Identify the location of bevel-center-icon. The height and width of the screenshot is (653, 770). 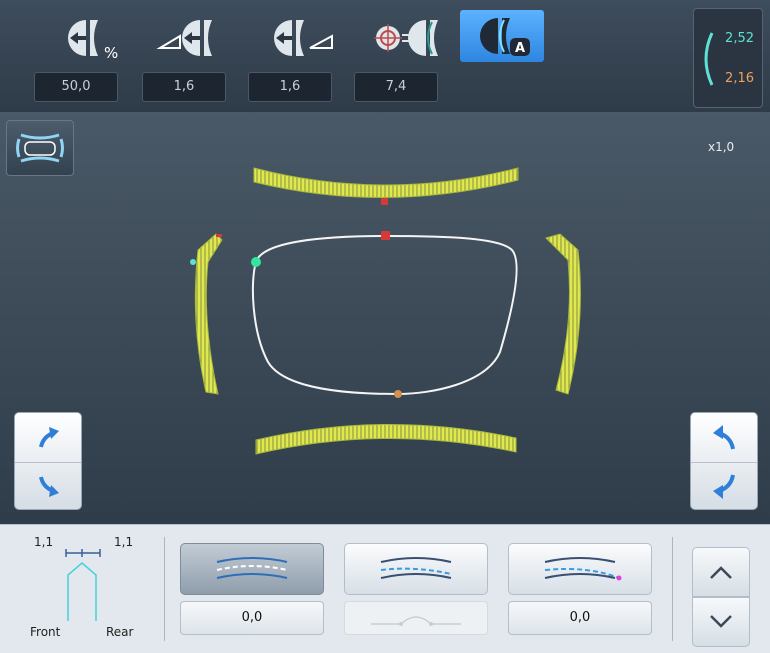
(252, 568).